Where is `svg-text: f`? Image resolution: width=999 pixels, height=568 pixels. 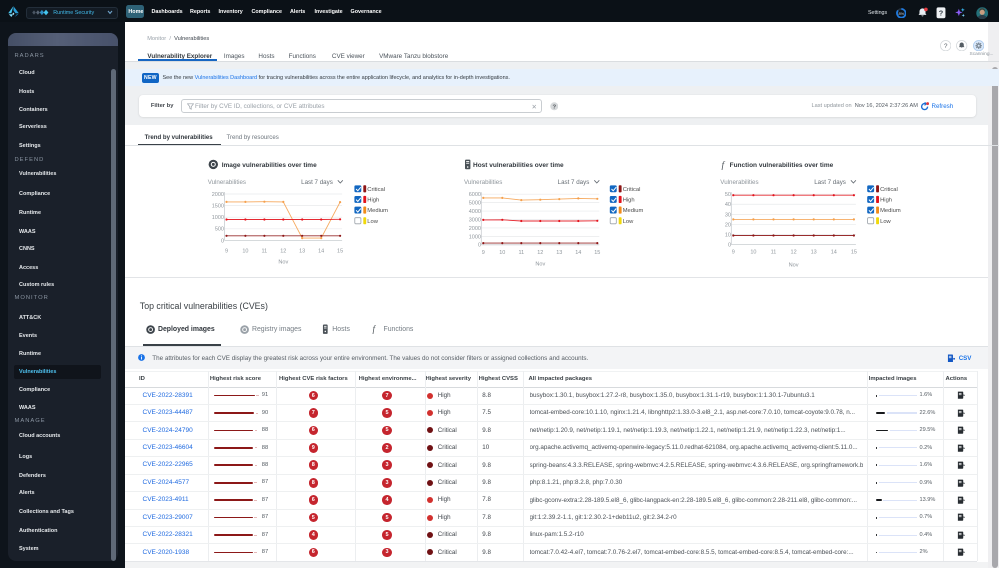 svg-text: f is located at coordinates (724, 165).